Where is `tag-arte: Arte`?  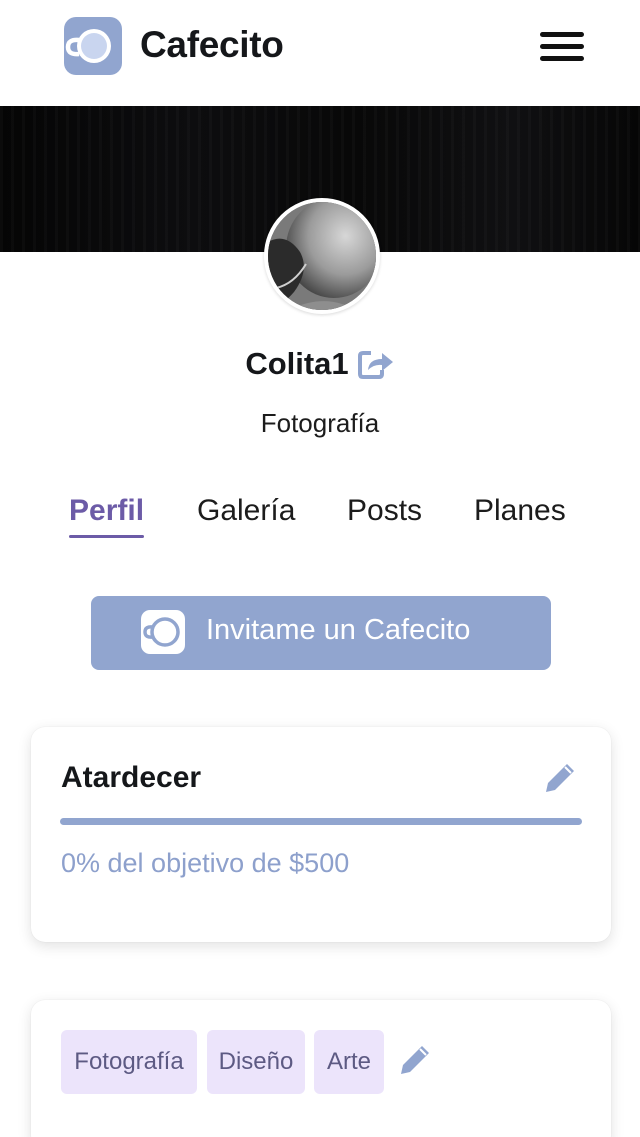
tag-arte: Arte is located at coordinates (349, 1062).